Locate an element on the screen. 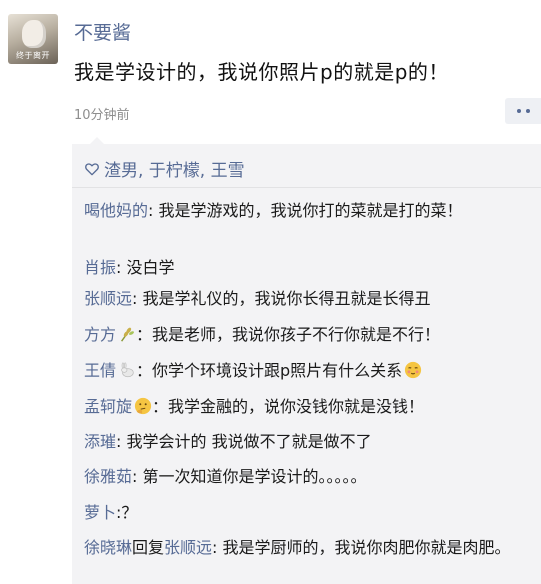 The image size is (541, 584). likes-names: 渣男, 于柠檬, 王雪 is located at coordinates (174, 168).